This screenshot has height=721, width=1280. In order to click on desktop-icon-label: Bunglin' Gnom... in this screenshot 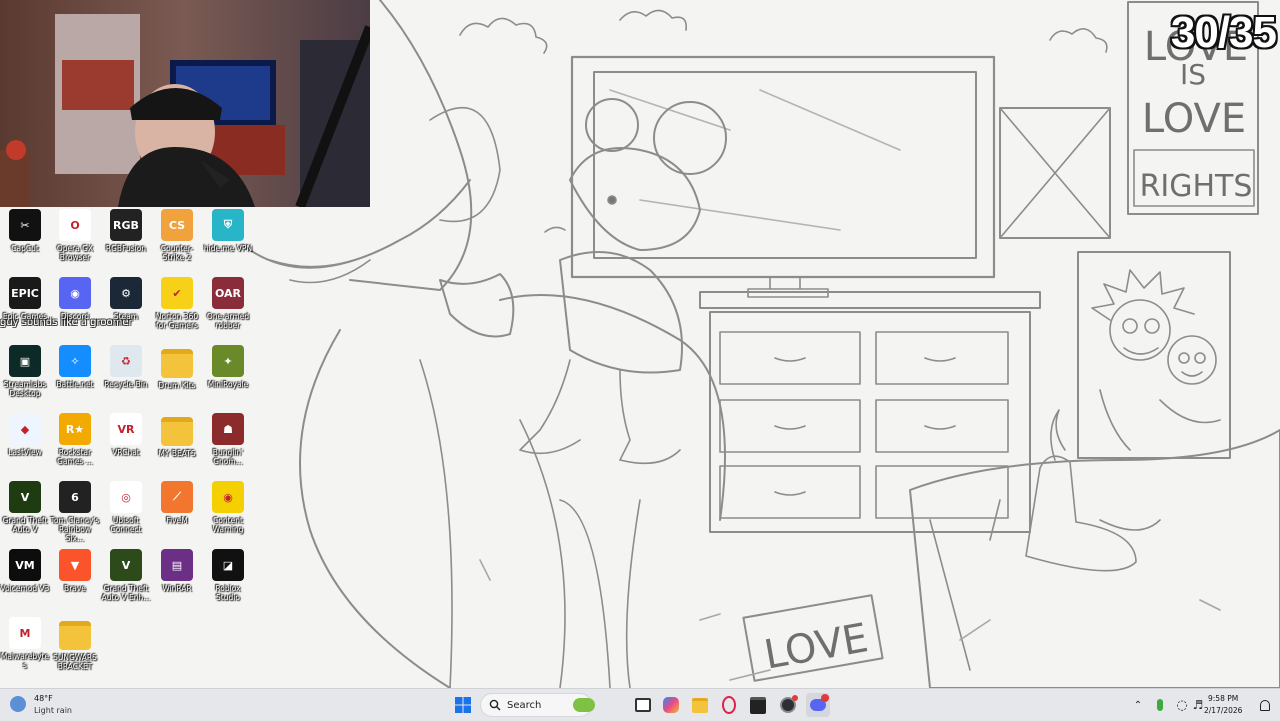, I will do `click(228, 457)`.